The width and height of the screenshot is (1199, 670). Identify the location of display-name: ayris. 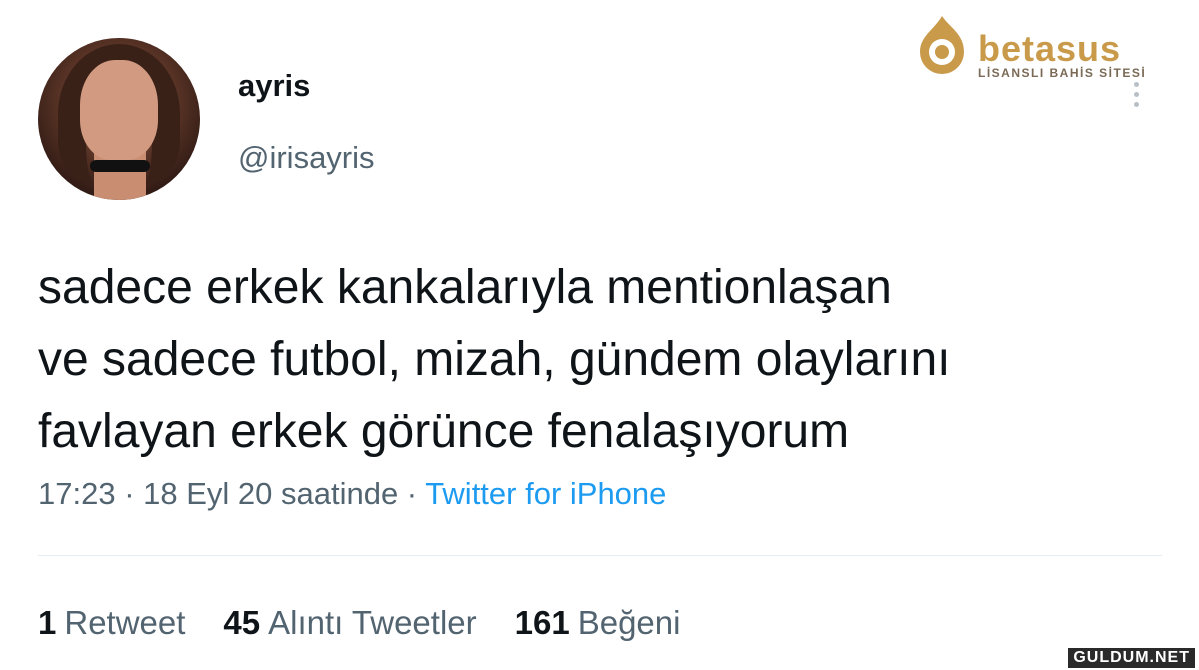
(274, 86).